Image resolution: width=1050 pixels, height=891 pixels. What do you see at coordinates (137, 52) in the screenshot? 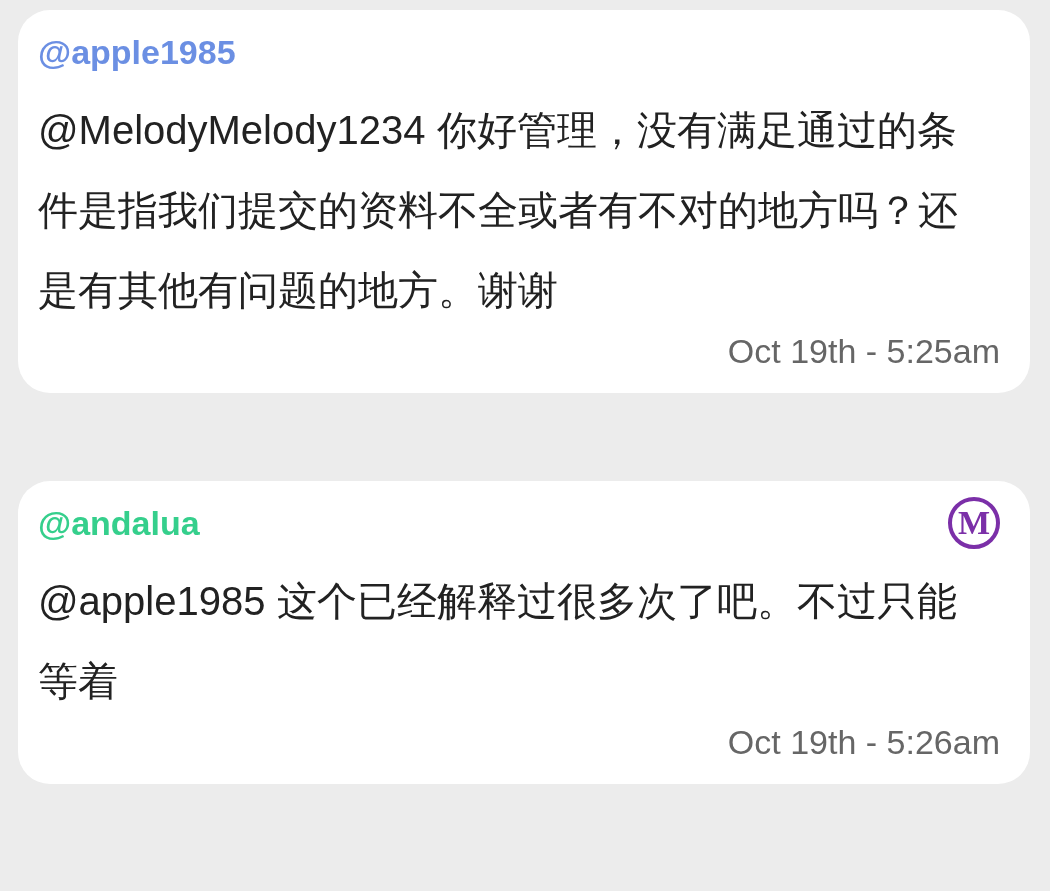
I see `username: @apple1985` at bounding box center [137, 52].